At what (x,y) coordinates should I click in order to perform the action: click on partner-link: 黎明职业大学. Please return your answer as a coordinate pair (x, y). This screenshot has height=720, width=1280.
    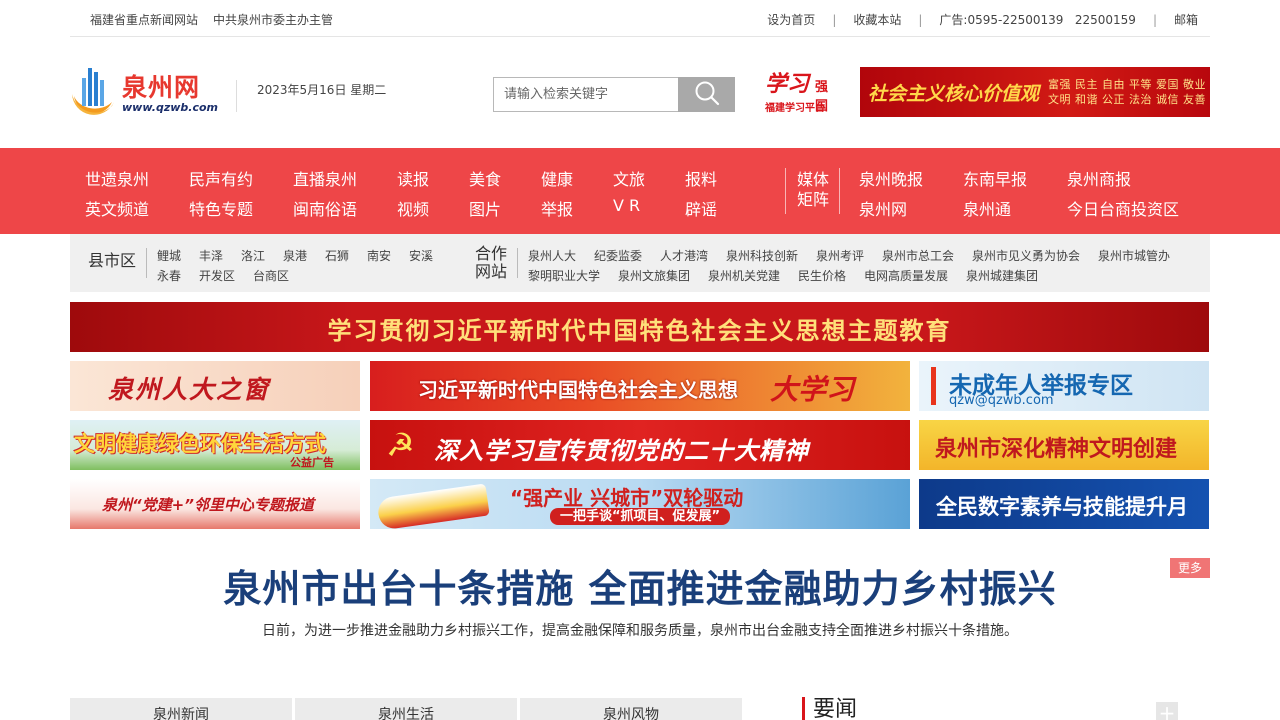
    Looking at the image, I should click on (564, 275).